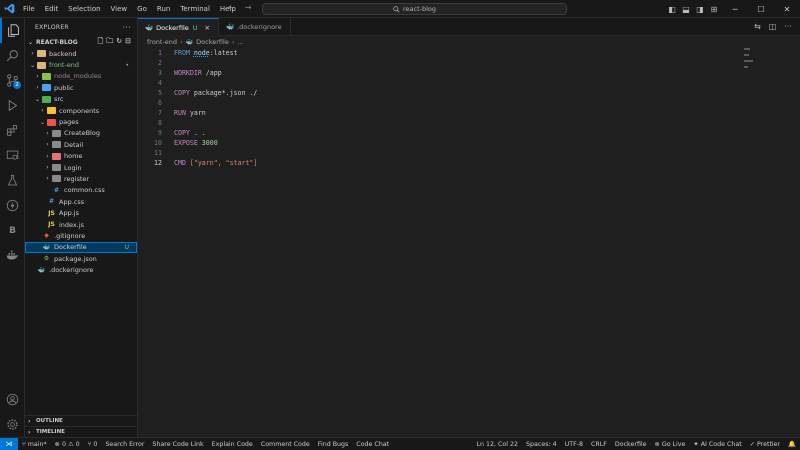 The height and width of the screenshot is (450, 800). I want to click on tree-folder: ⌄ src, so click(81, 99).